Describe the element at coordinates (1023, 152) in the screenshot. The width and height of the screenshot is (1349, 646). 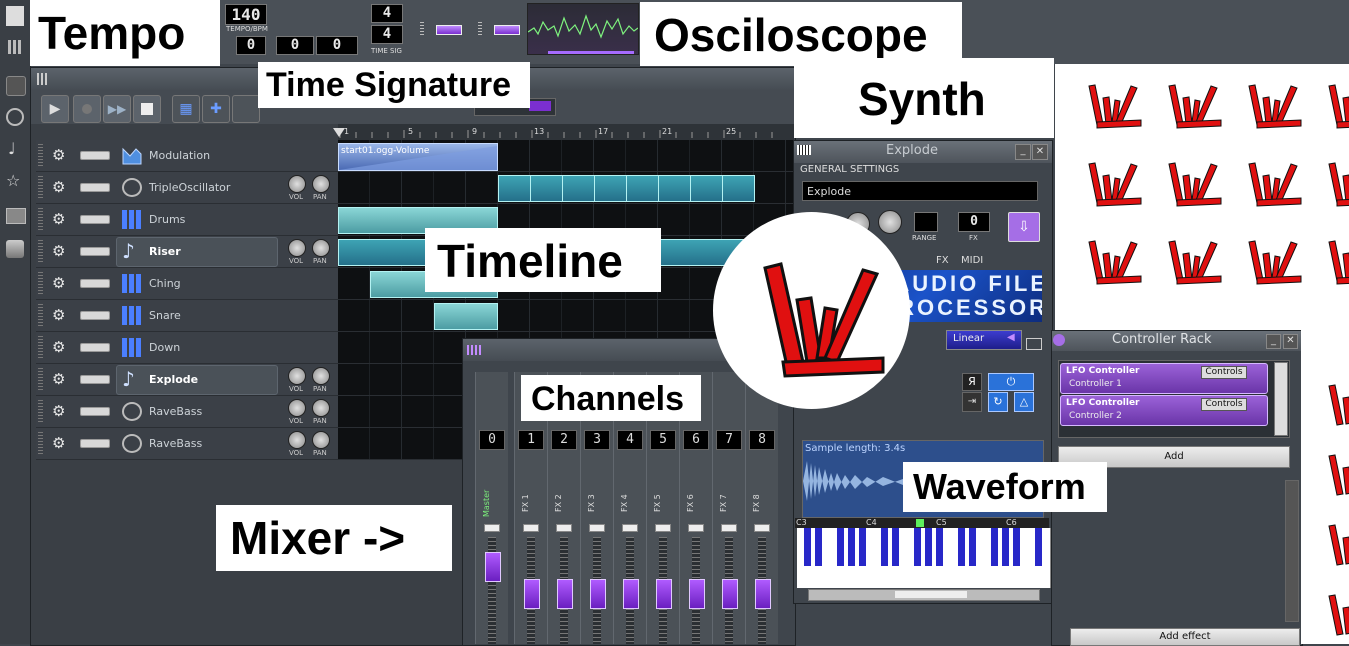
I see `minimize-button: _` at that location.